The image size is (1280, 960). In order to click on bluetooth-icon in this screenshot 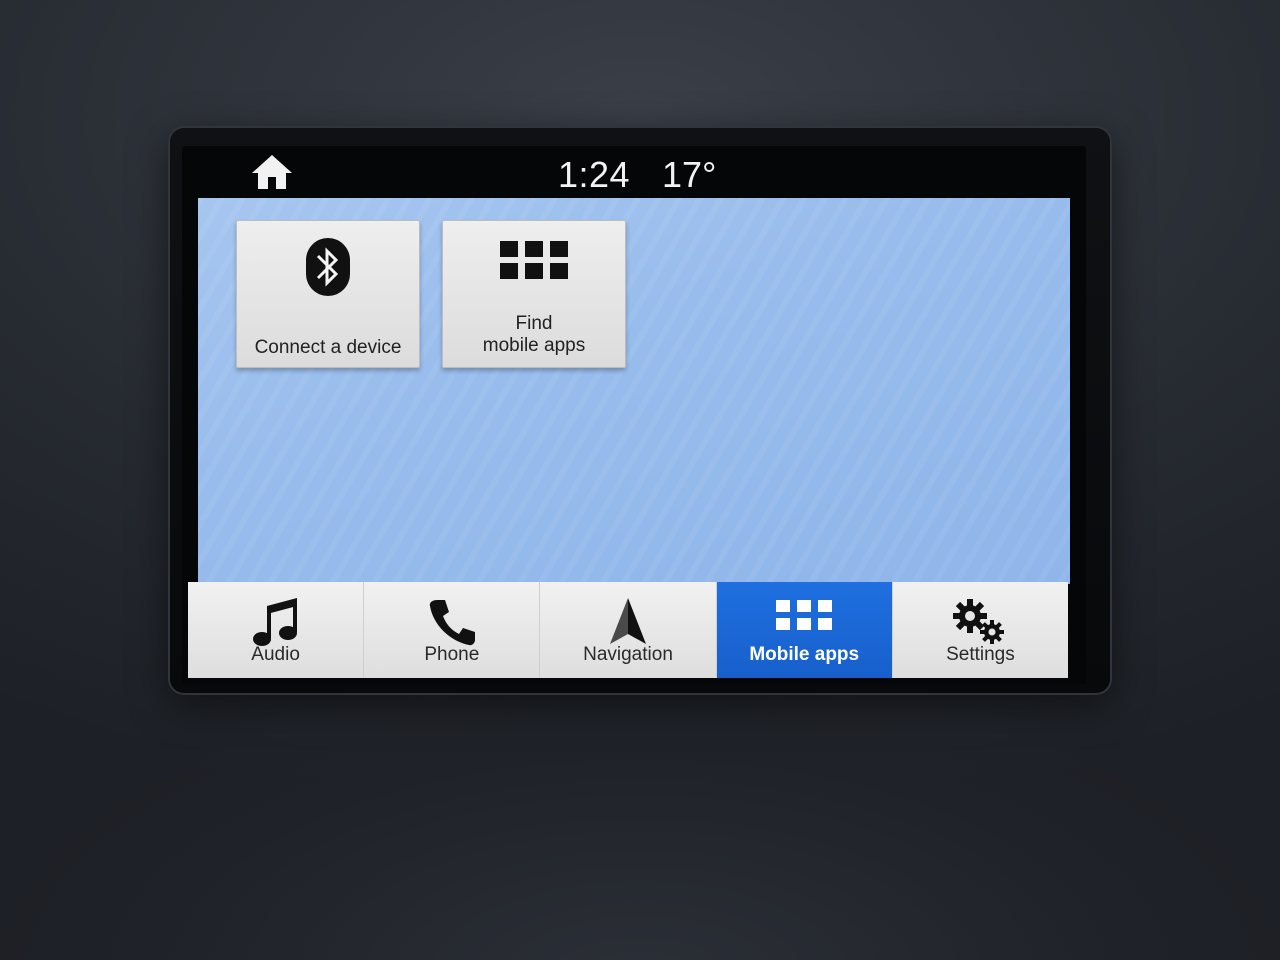, I will do `click(328, 267)`.